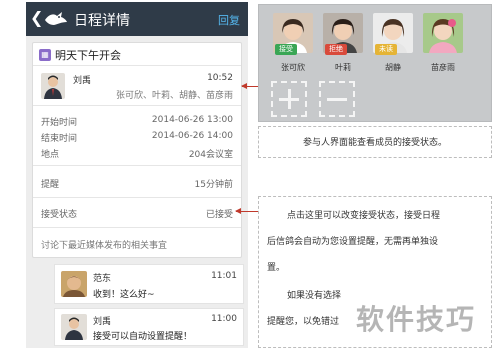  What do you see at coordinates (59, 215) in the screenshot?
I see `accept-status-label: 接受状态` at bounding box center [59, 215].